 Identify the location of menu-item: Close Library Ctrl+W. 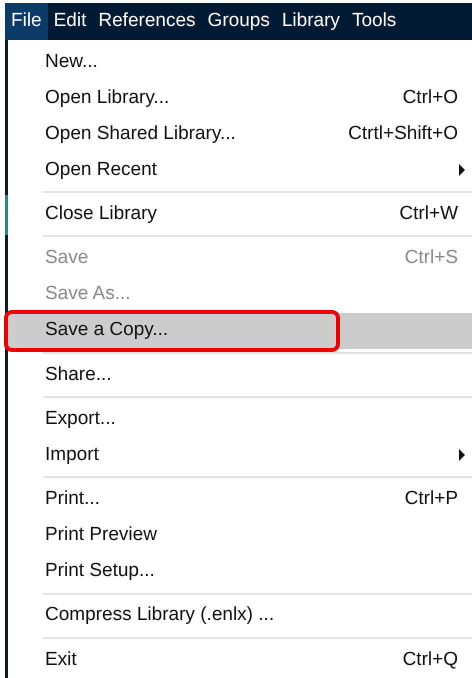
(240, 214).